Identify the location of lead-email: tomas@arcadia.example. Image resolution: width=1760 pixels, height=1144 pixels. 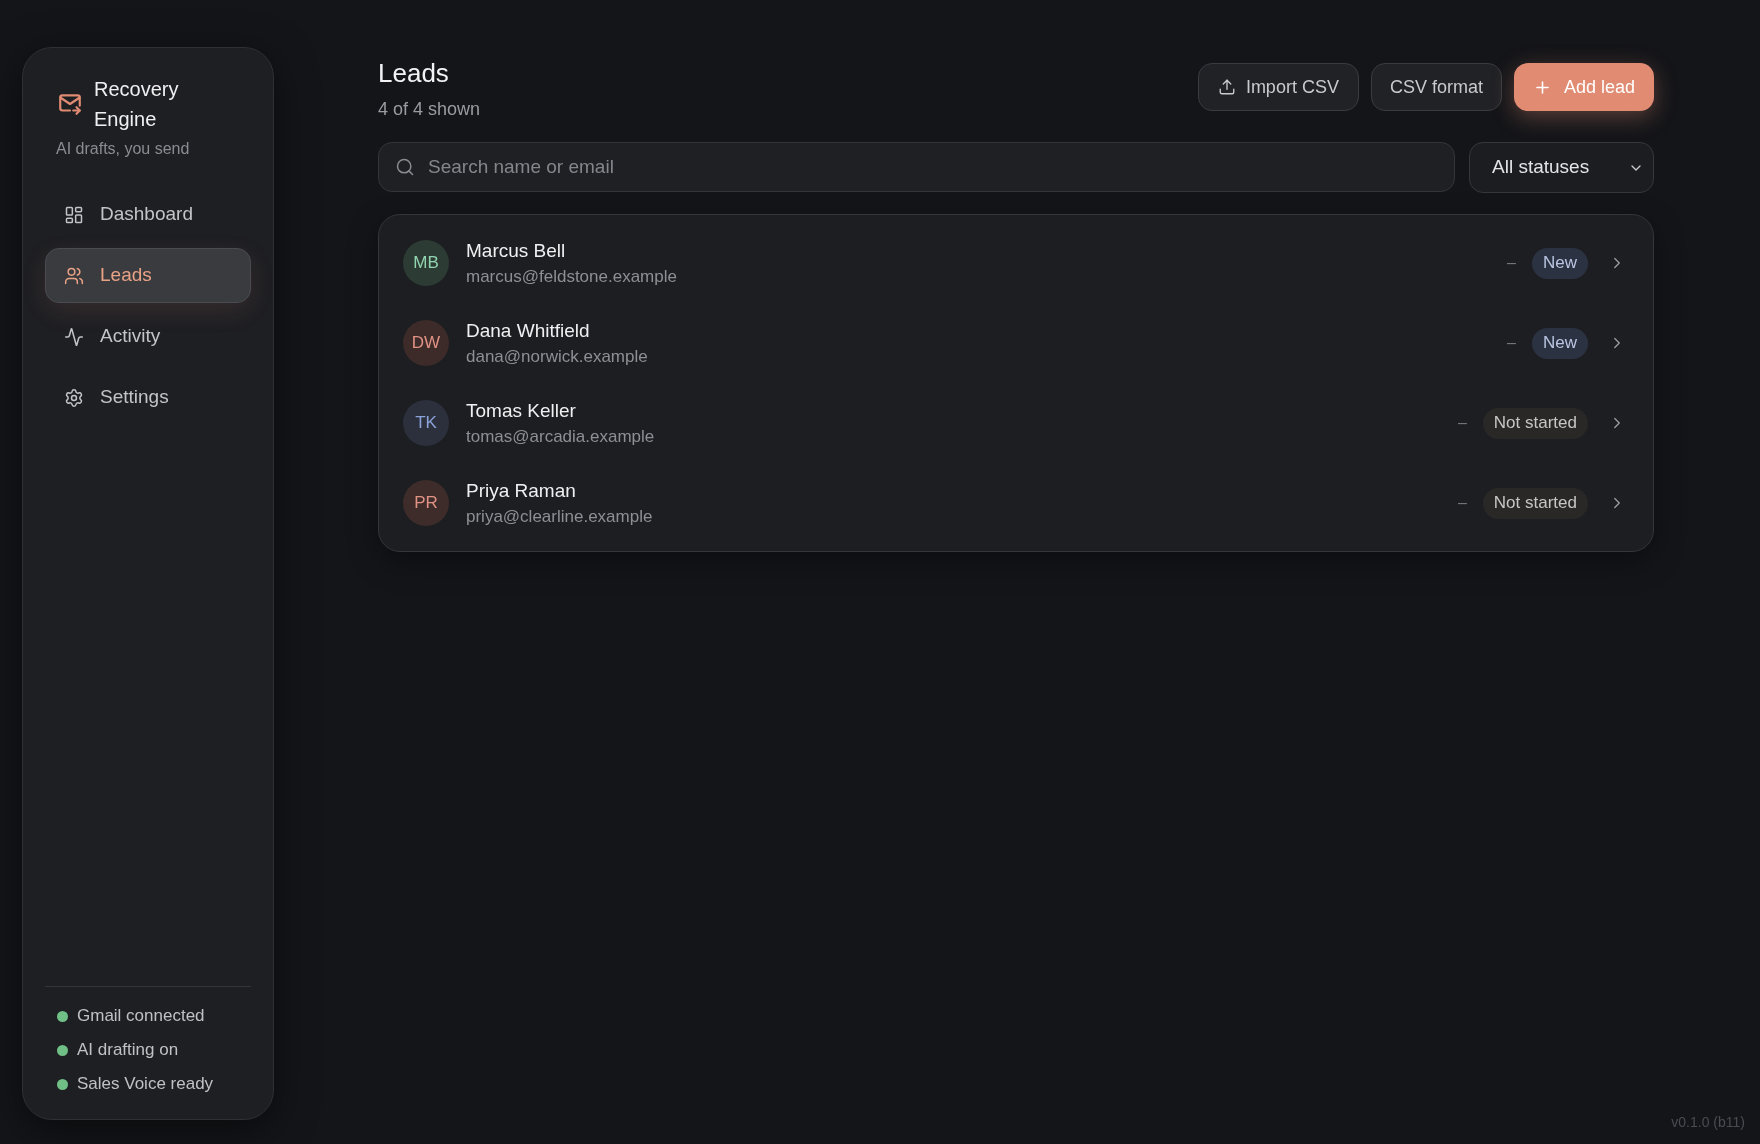
(560, 436).